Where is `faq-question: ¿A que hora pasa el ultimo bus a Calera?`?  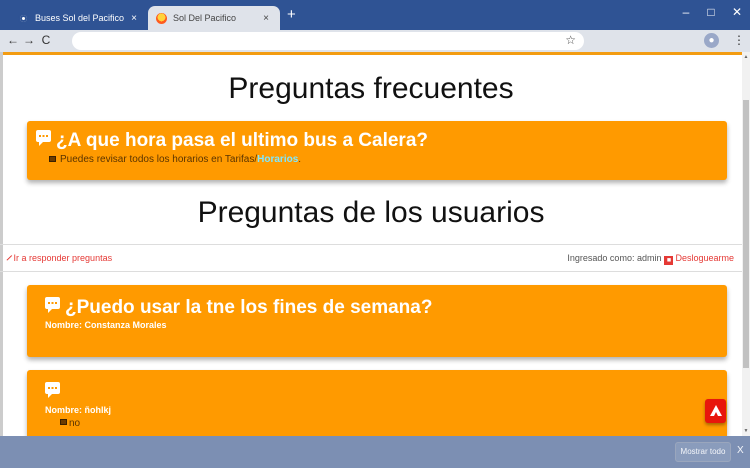
faq-question: ¿A que hora pasa el ultimo bus a Calera? is located at coordinates (242, 140).